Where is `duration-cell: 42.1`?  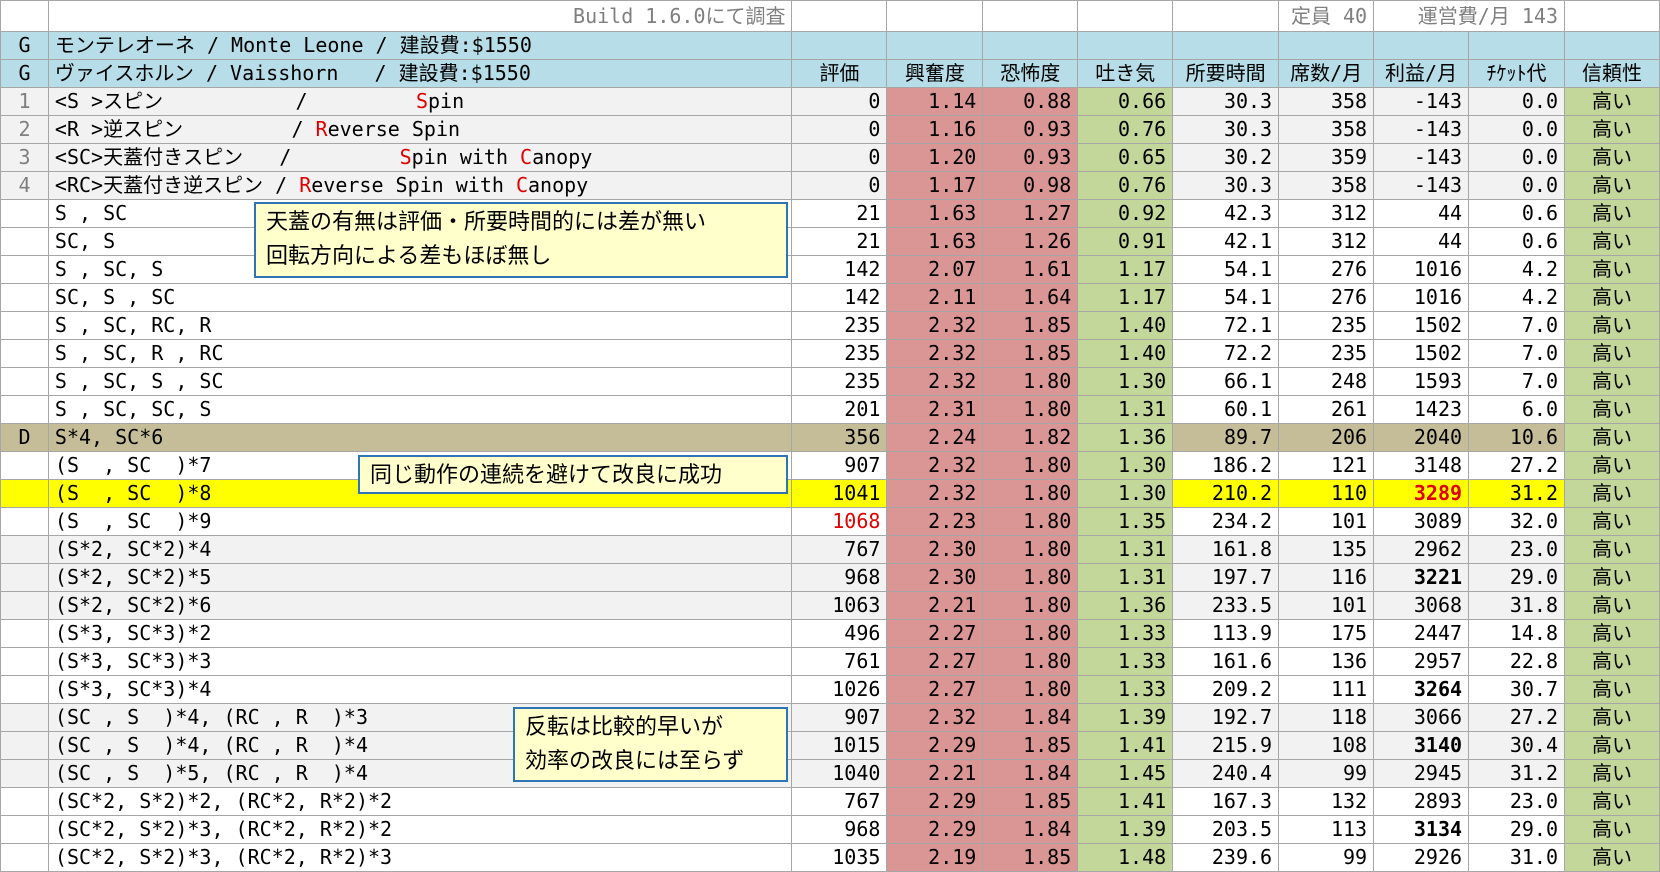 duration-cell: 42.1 is located at coordinates (1226, 241).